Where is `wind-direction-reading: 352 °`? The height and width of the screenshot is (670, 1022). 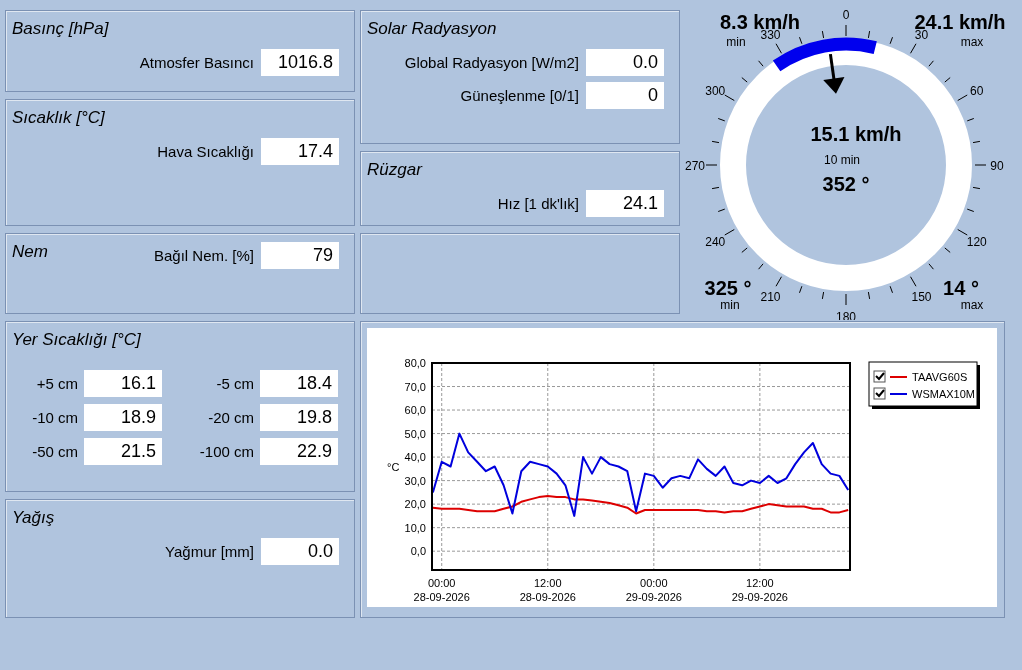 wind-direction-reading: 352 ° is located at coordinates (846, 184).